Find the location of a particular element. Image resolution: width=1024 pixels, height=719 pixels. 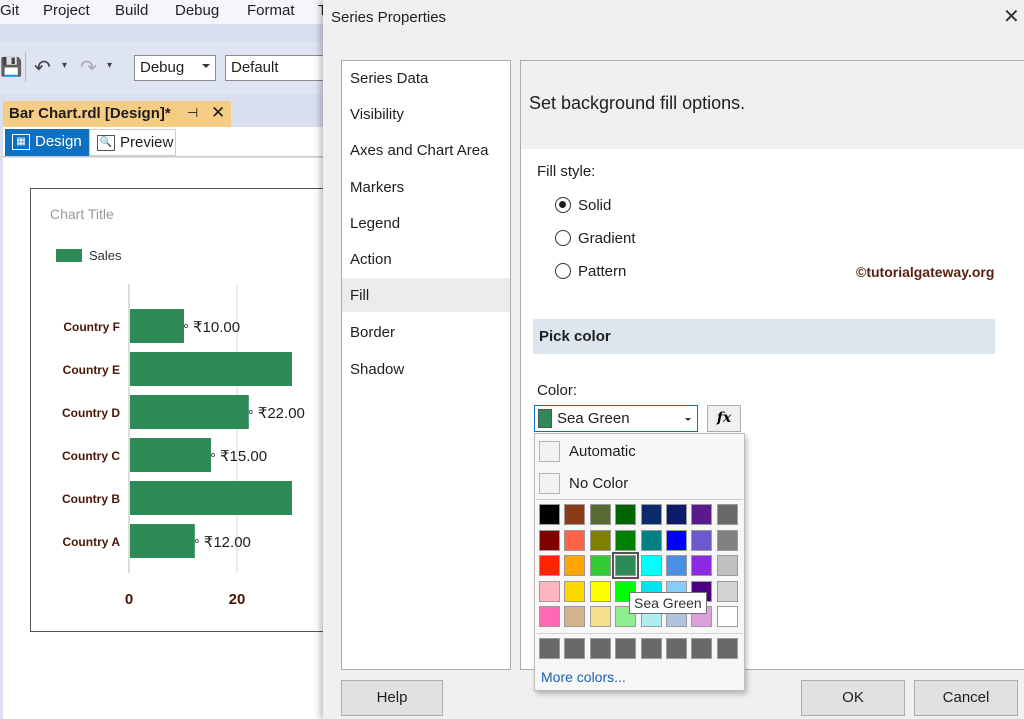

color-combo: Sea Green is located at coordinates (616, 418).